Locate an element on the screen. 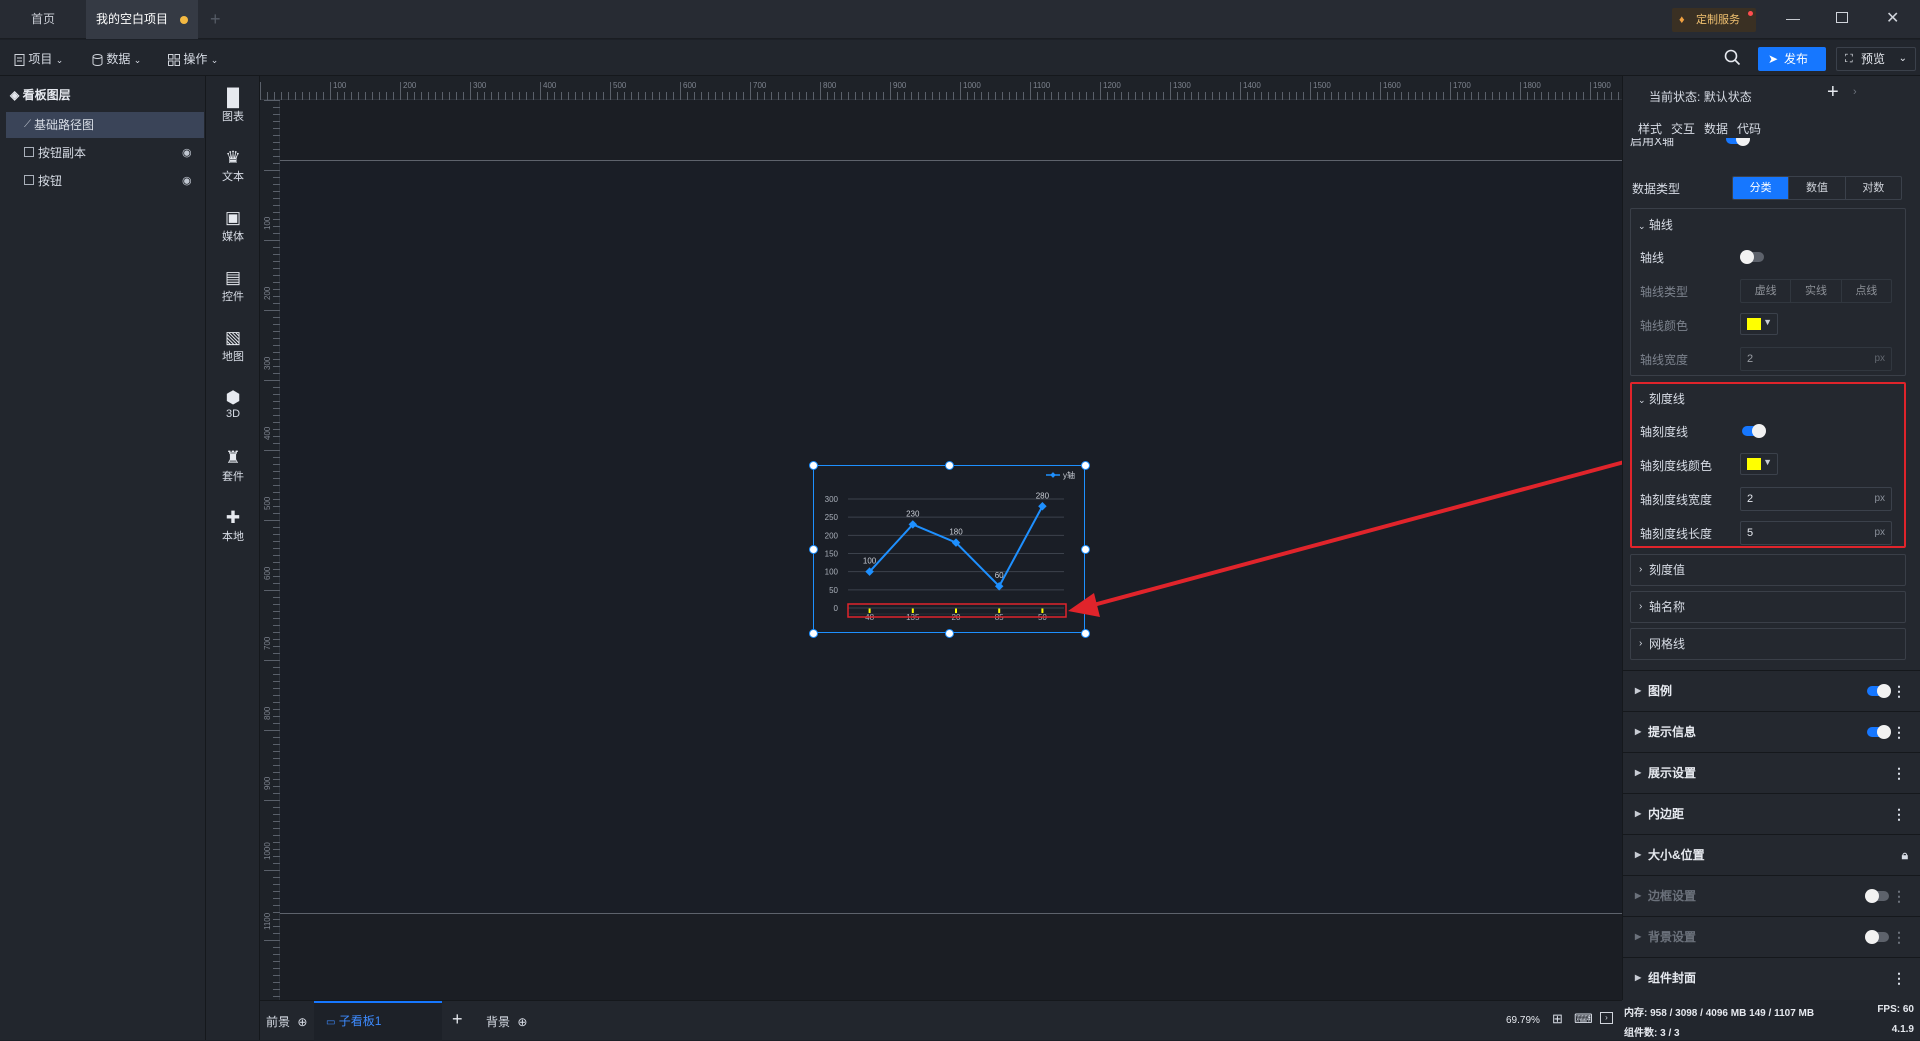 This screenshot has height=1041, width=1920. publish-button: ➤ 发布 is located at coordinates (1792, 59).